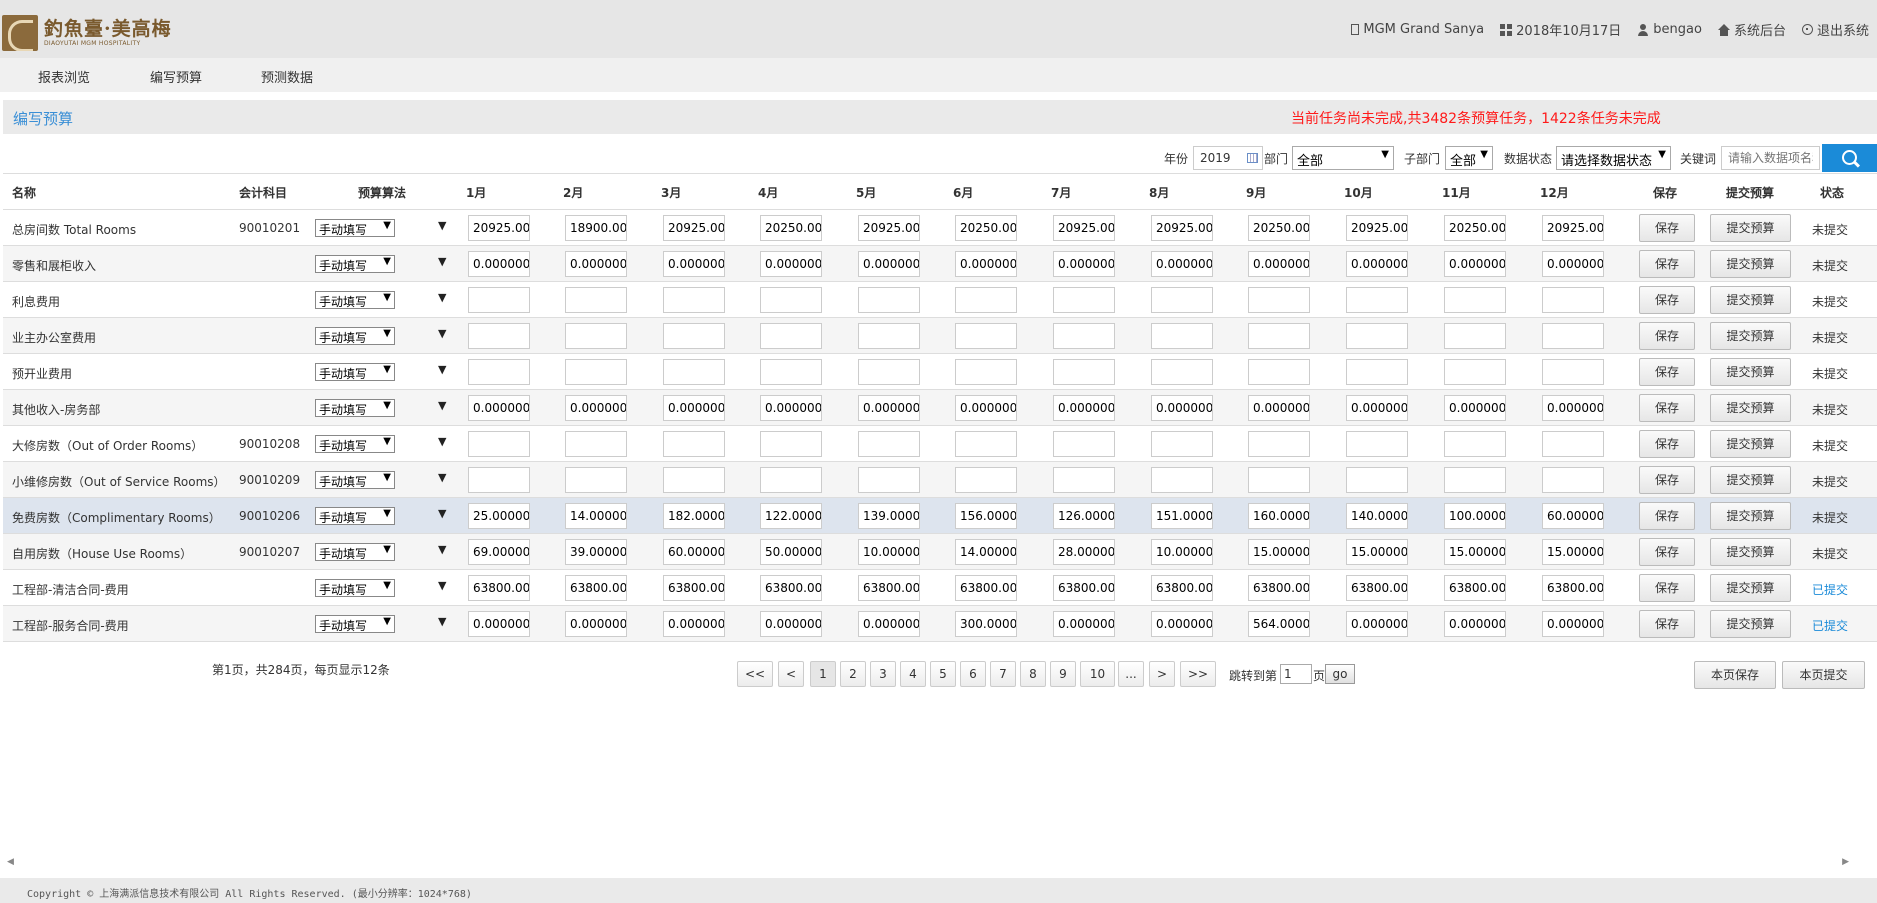 The width and height of the screenshot is (1877, 903). What do you see at coordinates (1573, 588) in the screenshot?
I see `month-12-input: 63800.00` at bounding box center [1573, 588].